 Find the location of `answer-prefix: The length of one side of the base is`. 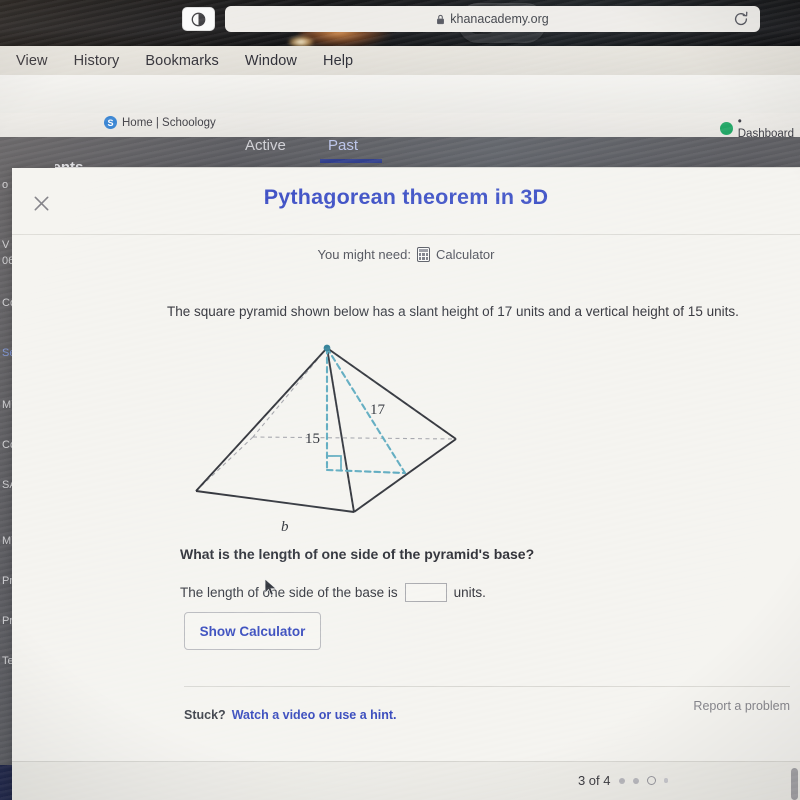

answer-prefix: The length of one side of the base is is located at coordinates (289, 592).